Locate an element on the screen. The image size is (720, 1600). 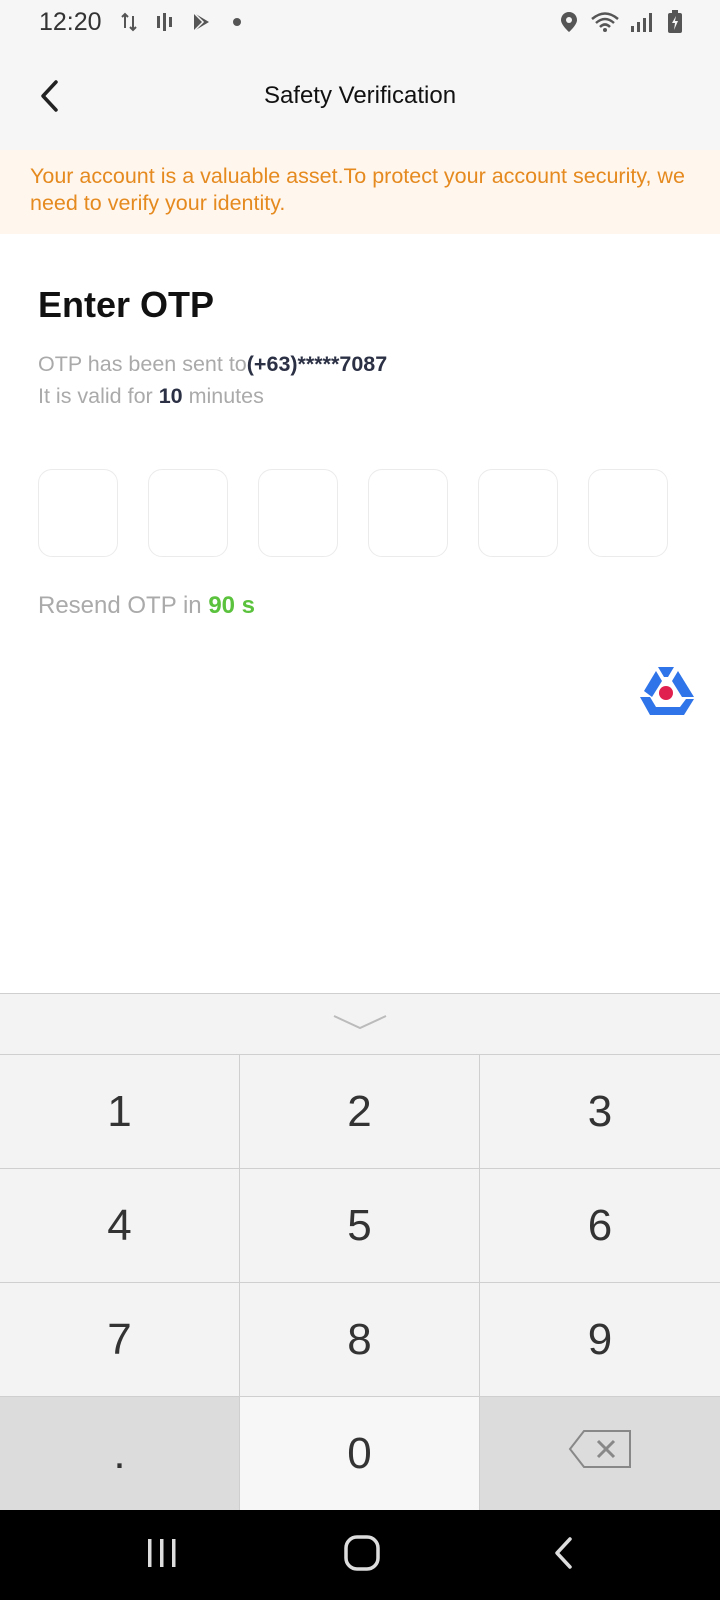
data-transfer-icon is located at coordinates (129, 22).